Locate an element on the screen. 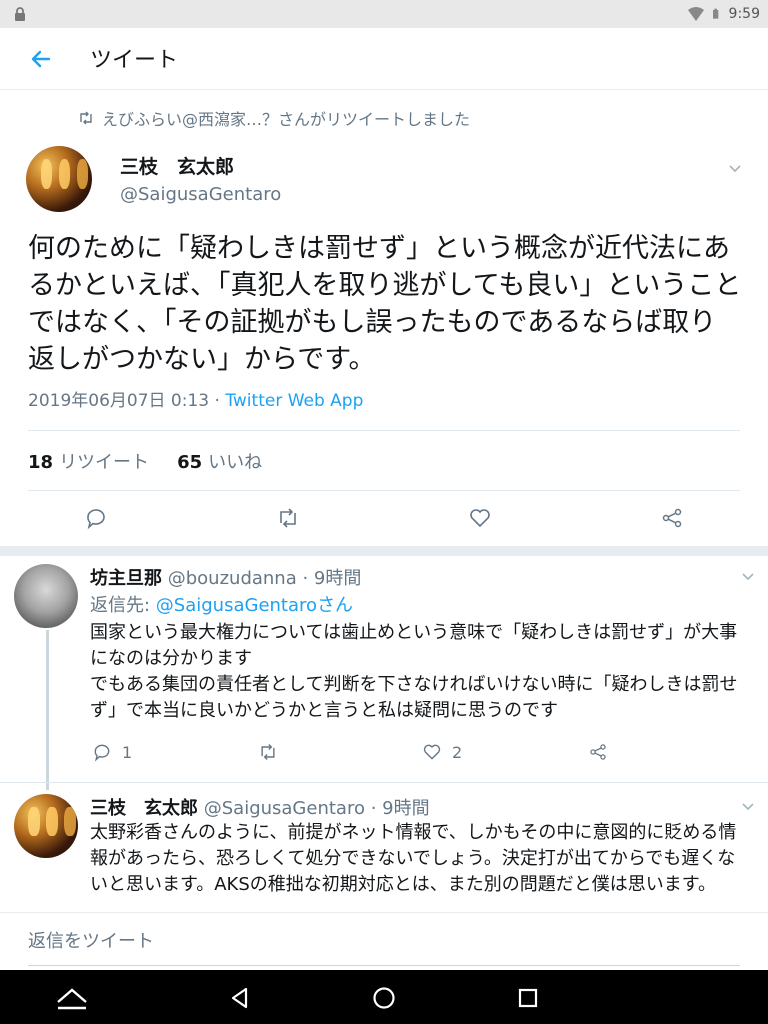  recents-icon is located at coordinates (528, 998).